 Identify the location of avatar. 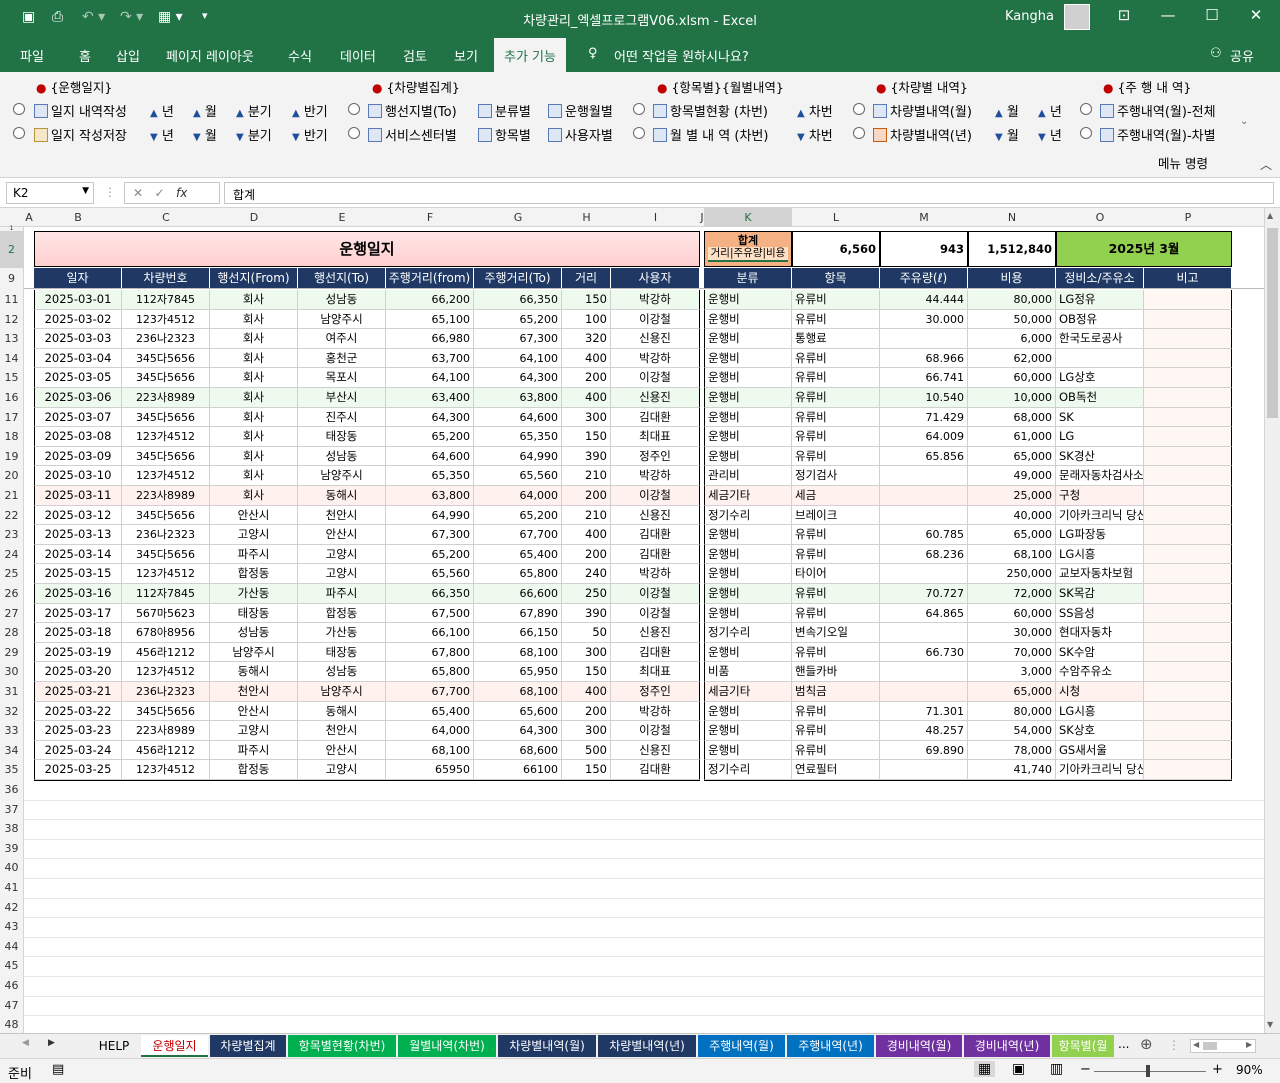
(1077, 17).